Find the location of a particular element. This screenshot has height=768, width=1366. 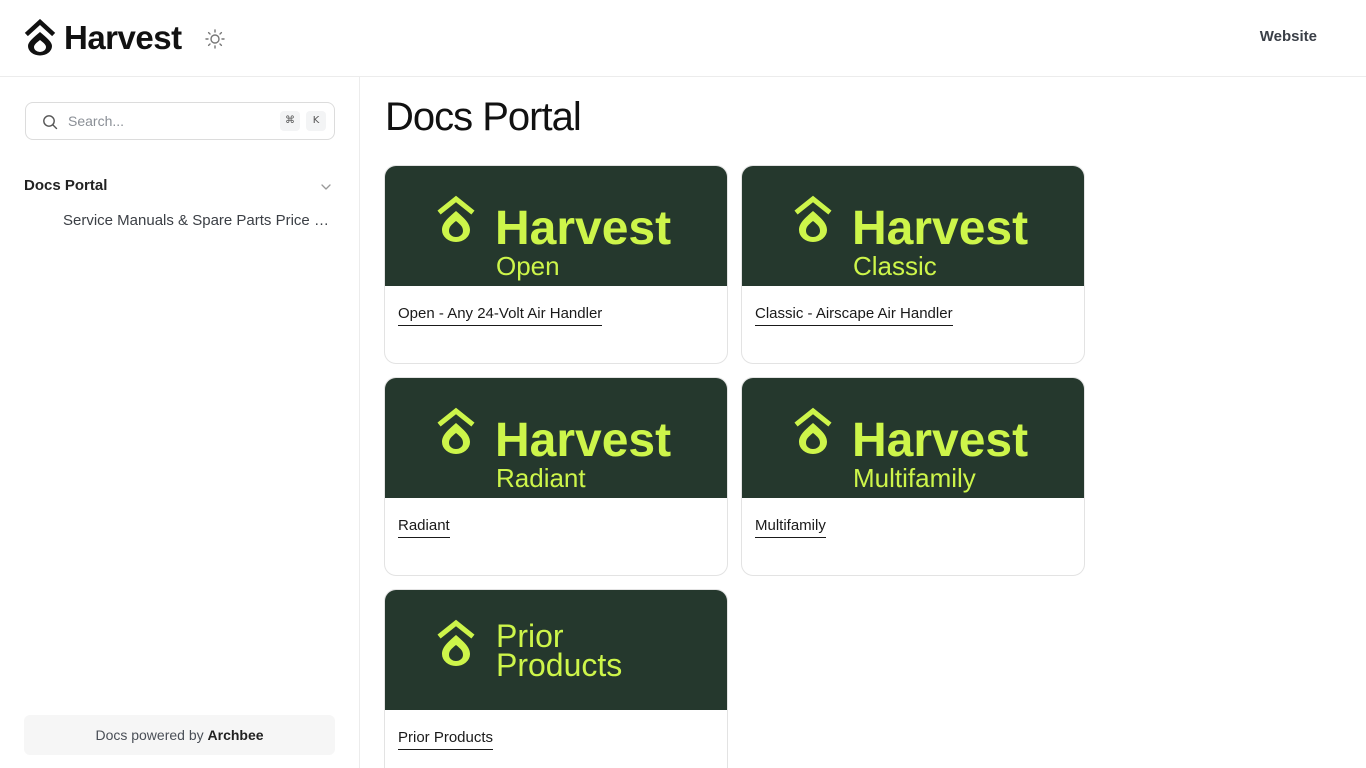

banner-line2: Products is located at coordinates (559, 665).